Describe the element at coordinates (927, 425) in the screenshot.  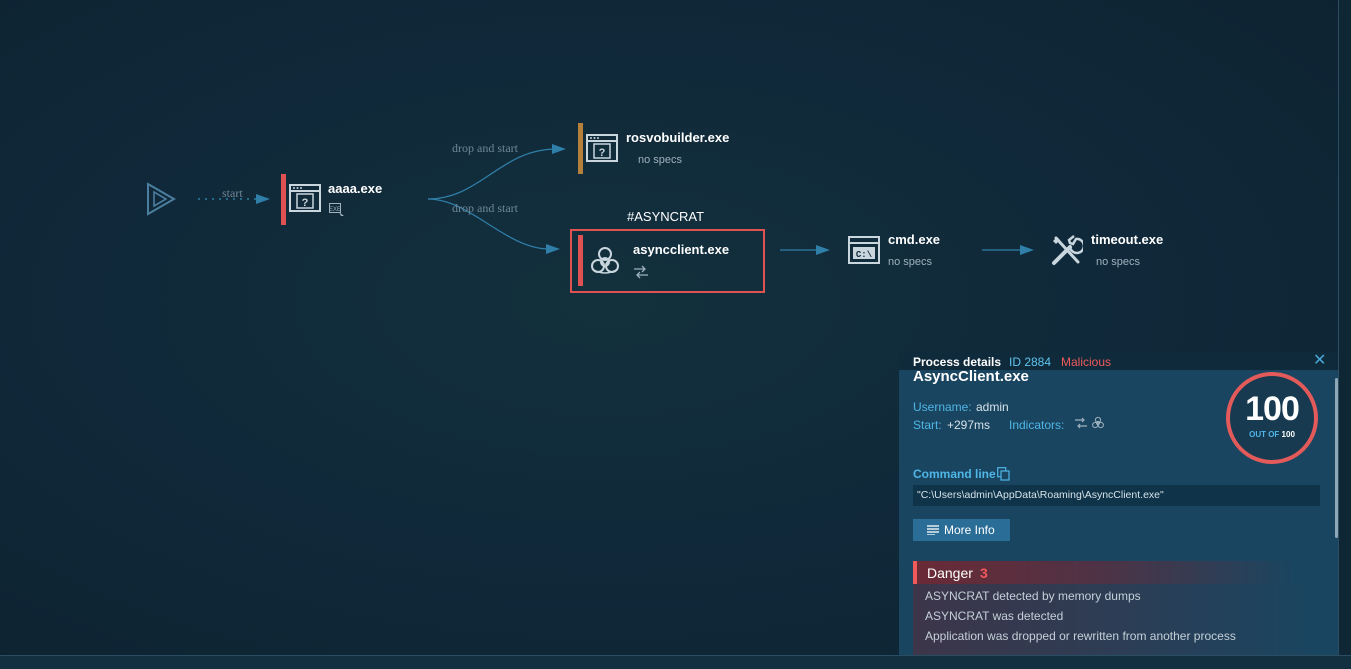
I see `start-label: Start:` at that location.